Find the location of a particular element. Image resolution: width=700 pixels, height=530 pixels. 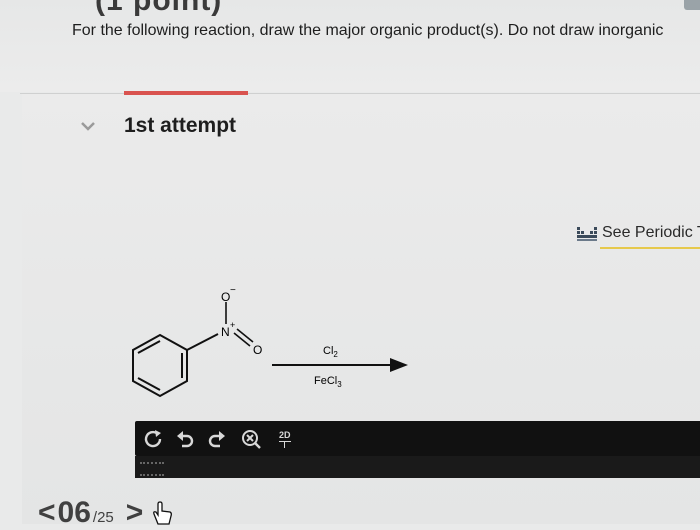

2d-label: 2D is located at coordinates (285, 435).